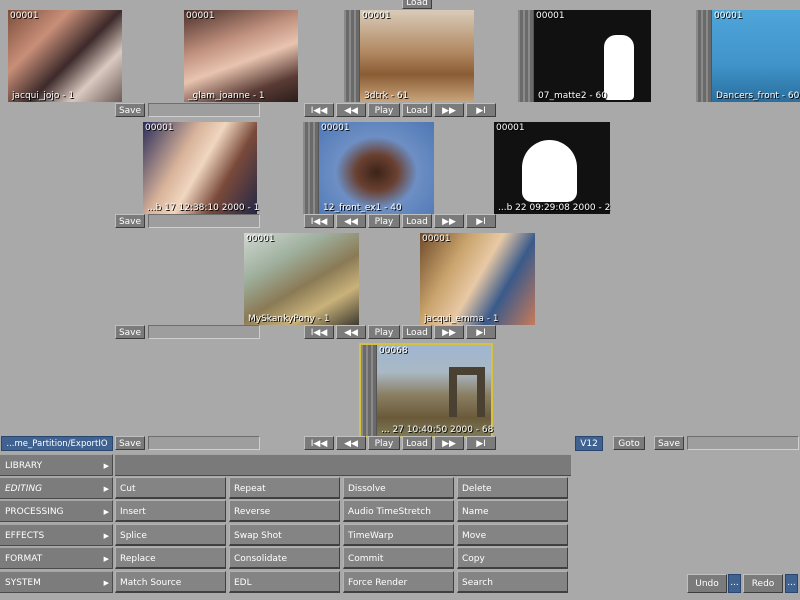 This screenshot has width=800, height=600. Describe the element at coordinates (512, 558) in the screenshot. I see `copy-button: Copy` at that location.